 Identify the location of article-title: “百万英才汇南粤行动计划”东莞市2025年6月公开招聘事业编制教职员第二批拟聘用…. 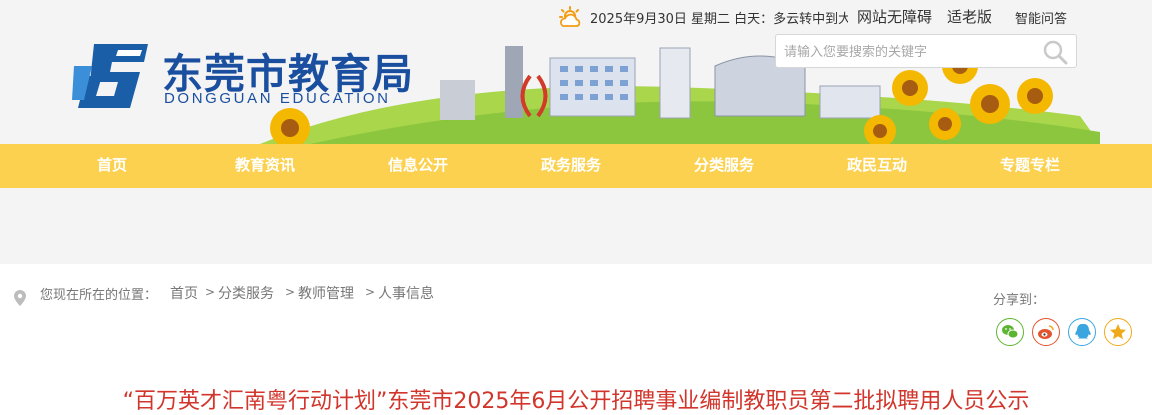
(576, 401).